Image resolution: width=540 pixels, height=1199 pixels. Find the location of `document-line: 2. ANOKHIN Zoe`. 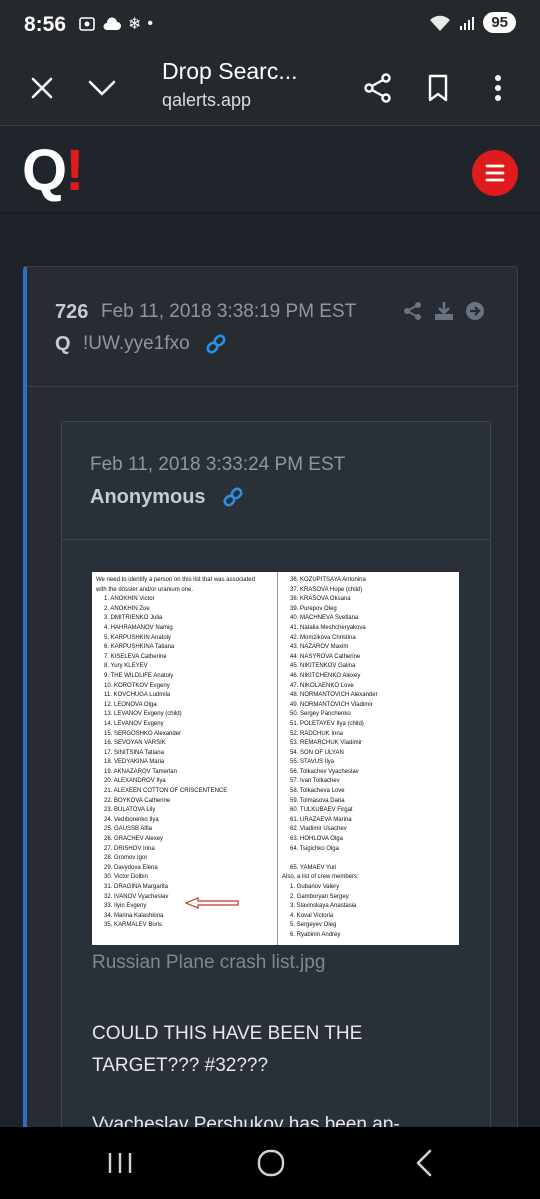

document-line: 2. ANOKHIN Zoe is located at coordinates (127, 608).